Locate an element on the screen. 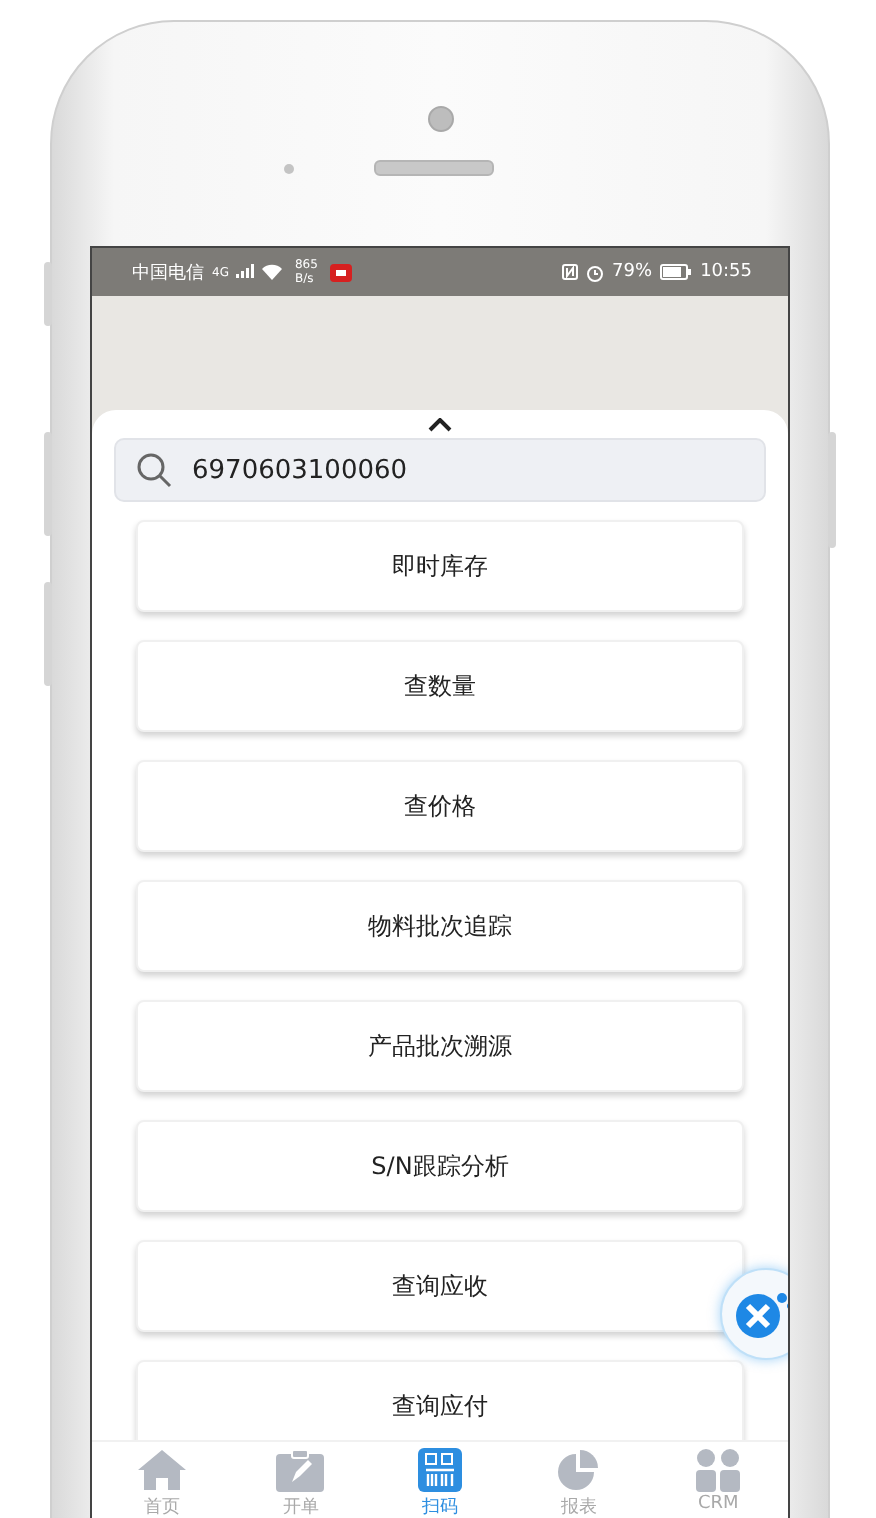 The height and width of the screenshot is (1518, 876). menu-button: 查价格 is located at coordinates (440, 806).